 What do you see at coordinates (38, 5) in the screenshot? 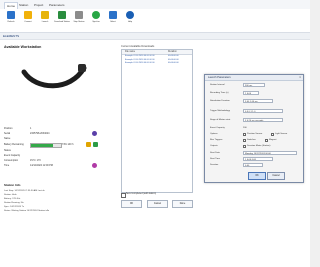
I see `tab-project: Project` at bounding box center [38, 5].